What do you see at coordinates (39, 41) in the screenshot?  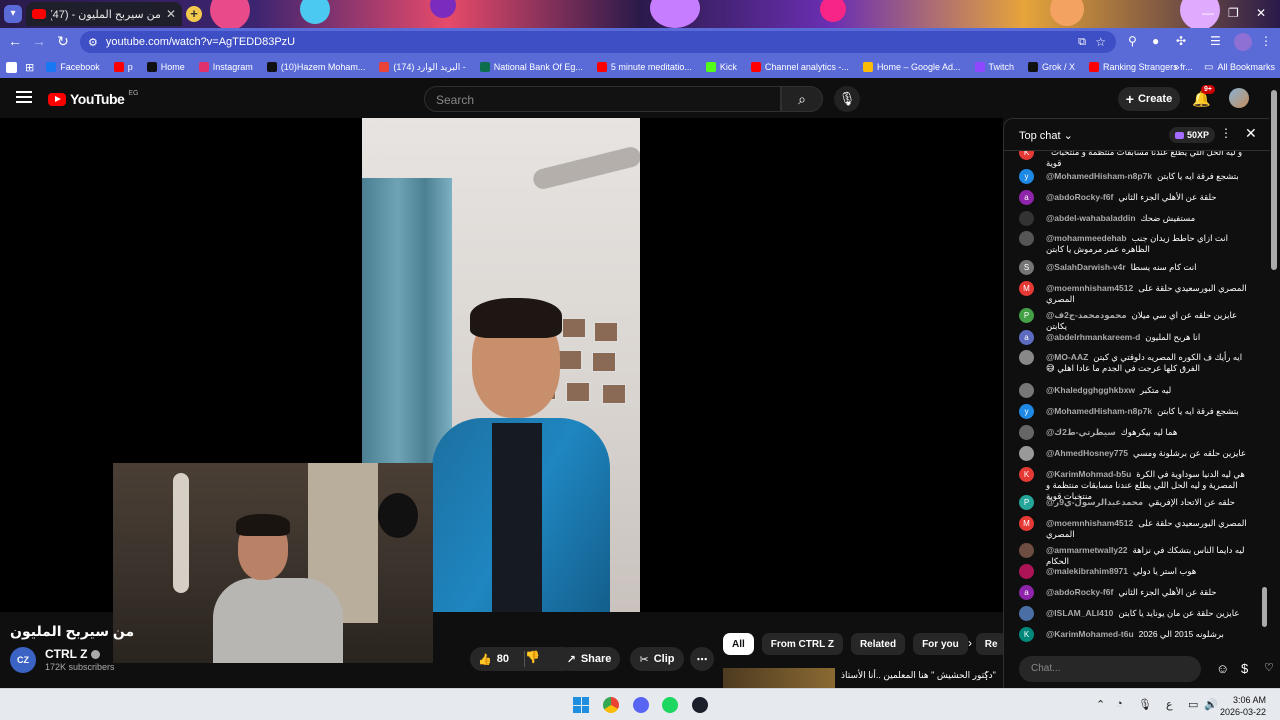 I see `forward-icon: →` at bounding box center [39, 41].